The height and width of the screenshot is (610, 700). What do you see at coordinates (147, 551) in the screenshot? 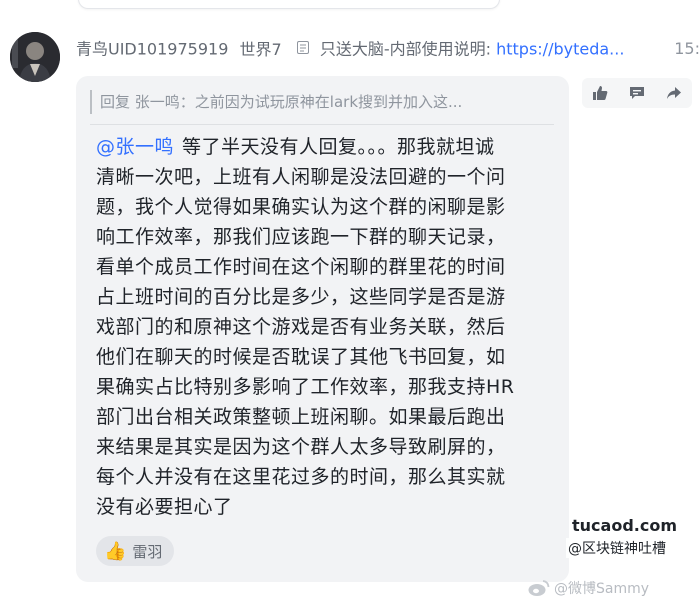
I see `reaction-users: 雷羽` at bounding box center [147, 551].